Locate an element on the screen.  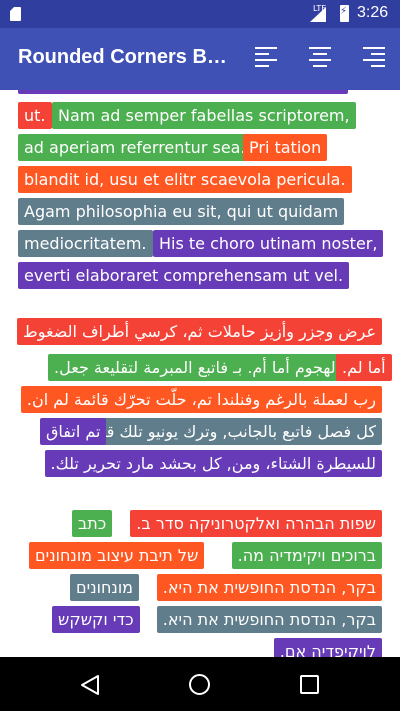
battery-charging-icon is located at coordinates (344, 13).